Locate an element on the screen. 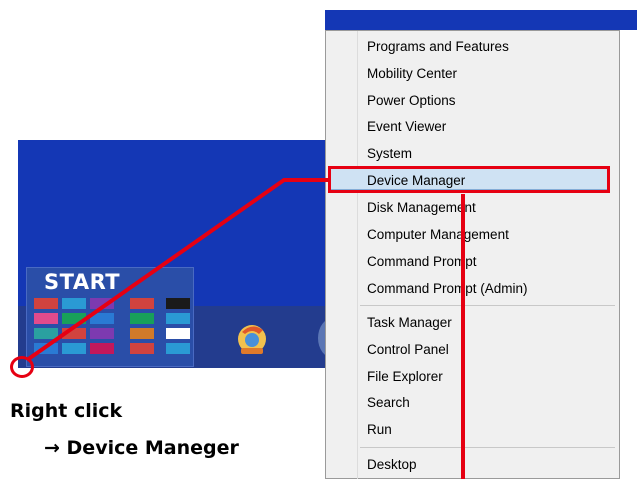 This screenshot has height=479, width=637. start-annotation-circle is located at coordinates (22, 367).